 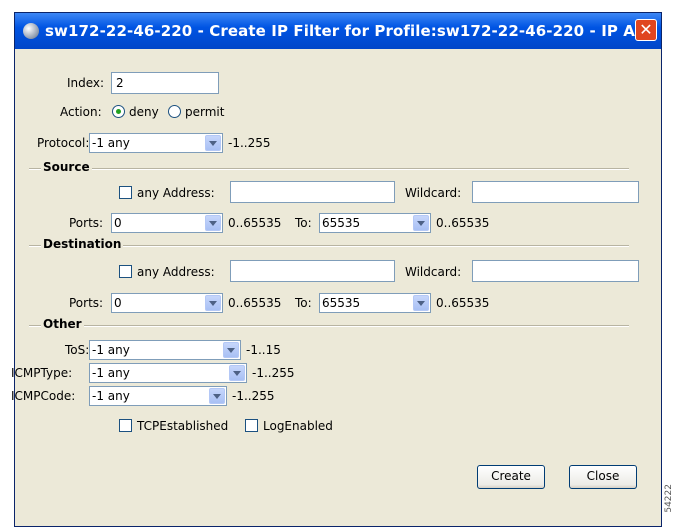 What do you see at coordinates (303, 303) in the screenshot?
I see `destination-to-label: To:` at bounding box center [303, 303].